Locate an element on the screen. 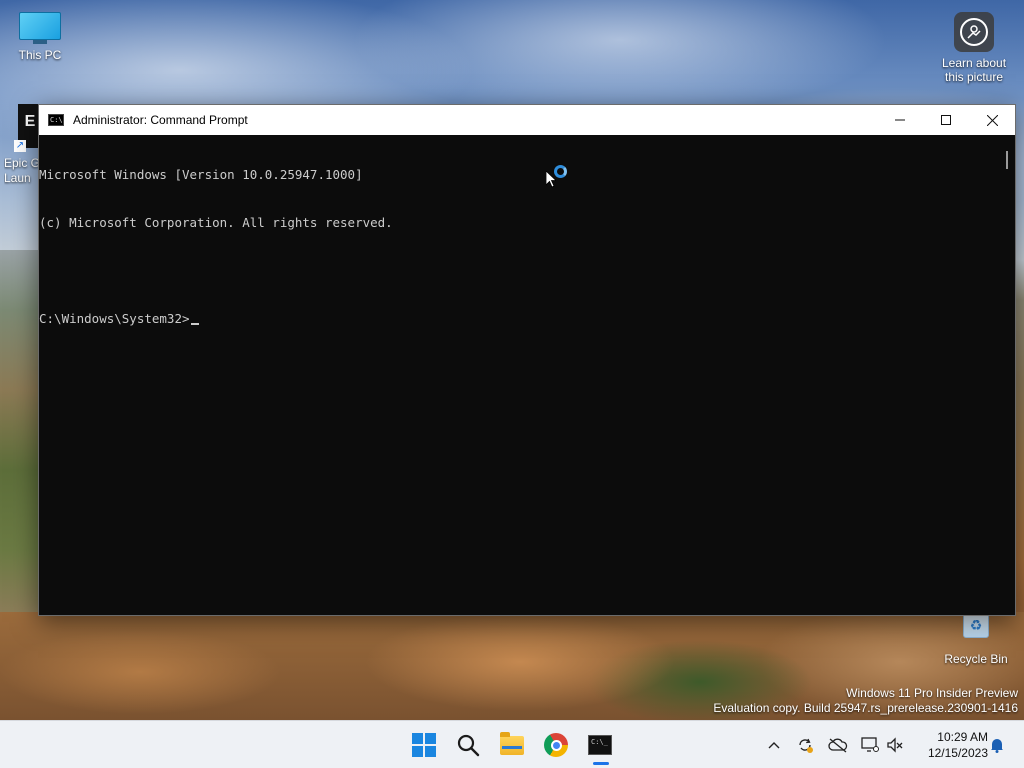 The height and width of the screenshot is (768, 1024). minimize-icon is located at coordinates (900, 120).